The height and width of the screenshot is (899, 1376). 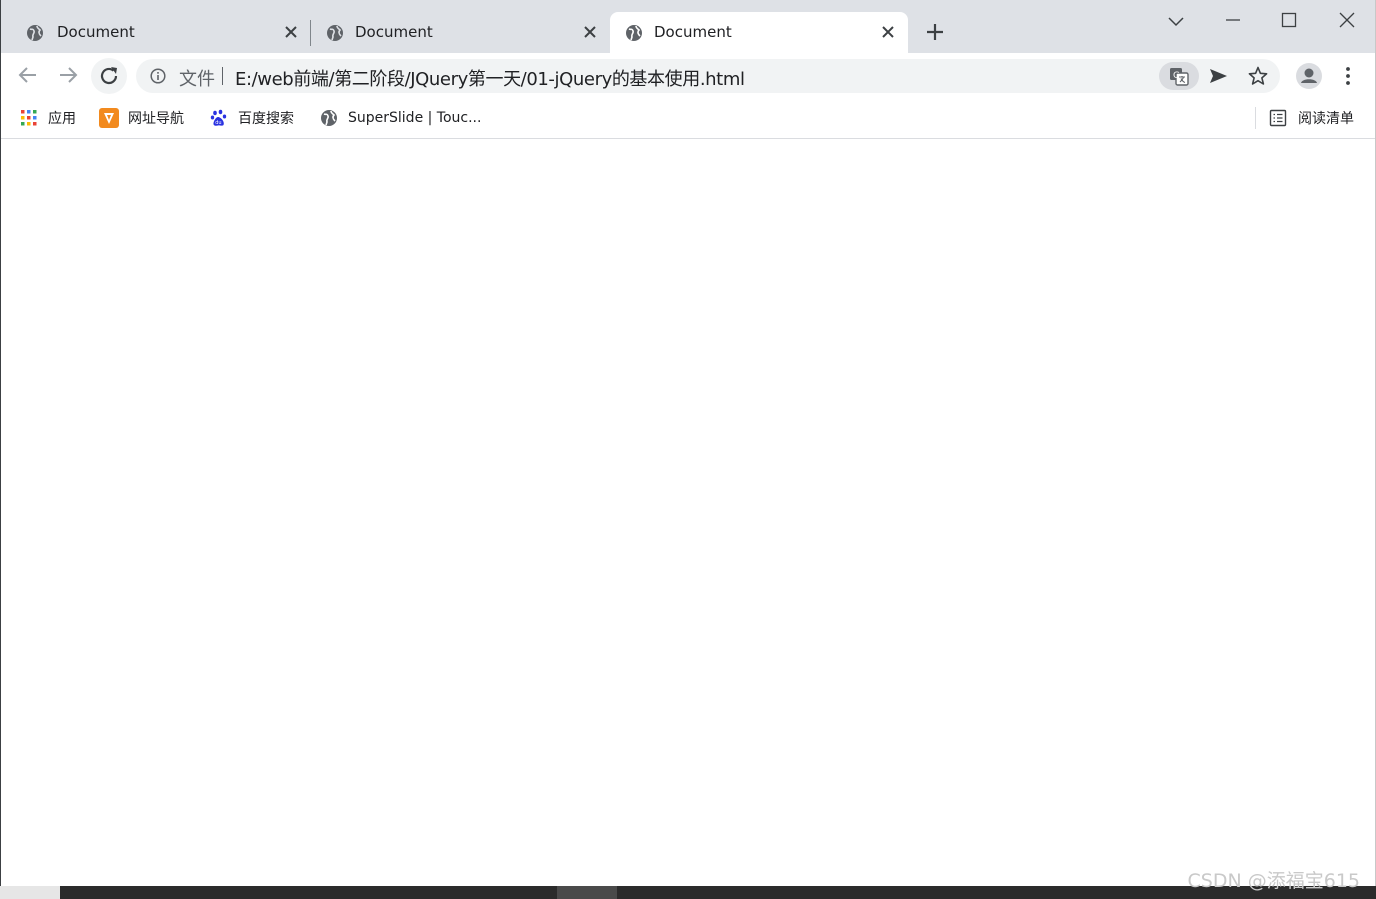 I want to click on nav-arrow-icon, so click(x=109, y=118).